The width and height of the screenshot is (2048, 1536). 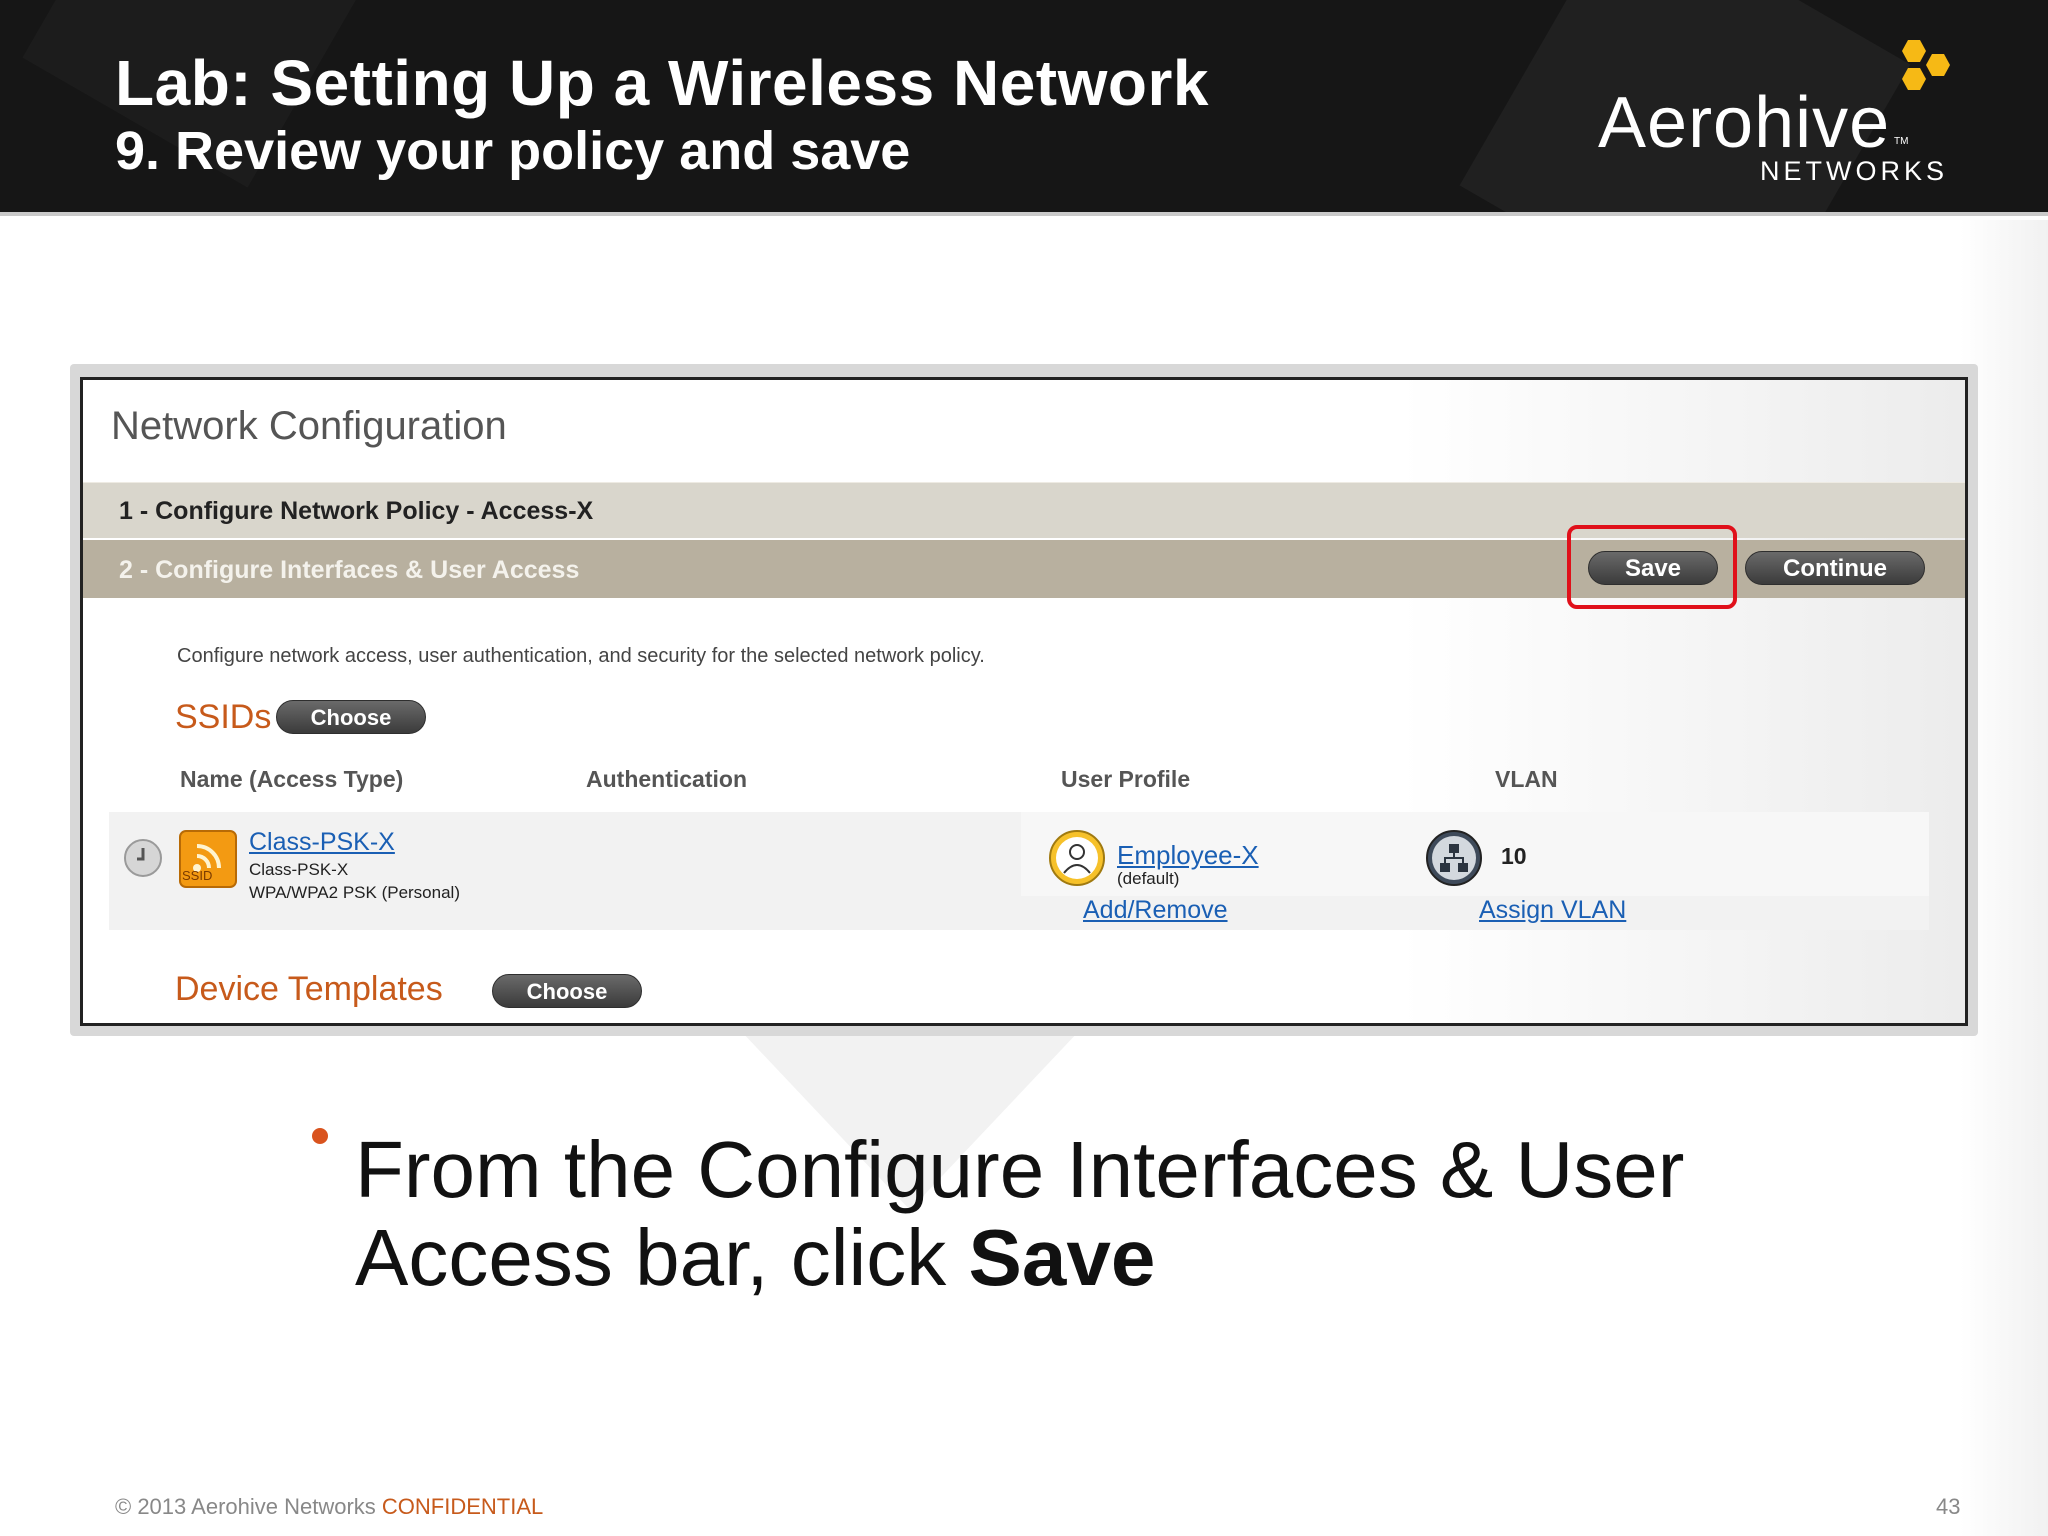 I want to click on panel-title: Network Configuration, so click(x=309, y=426).